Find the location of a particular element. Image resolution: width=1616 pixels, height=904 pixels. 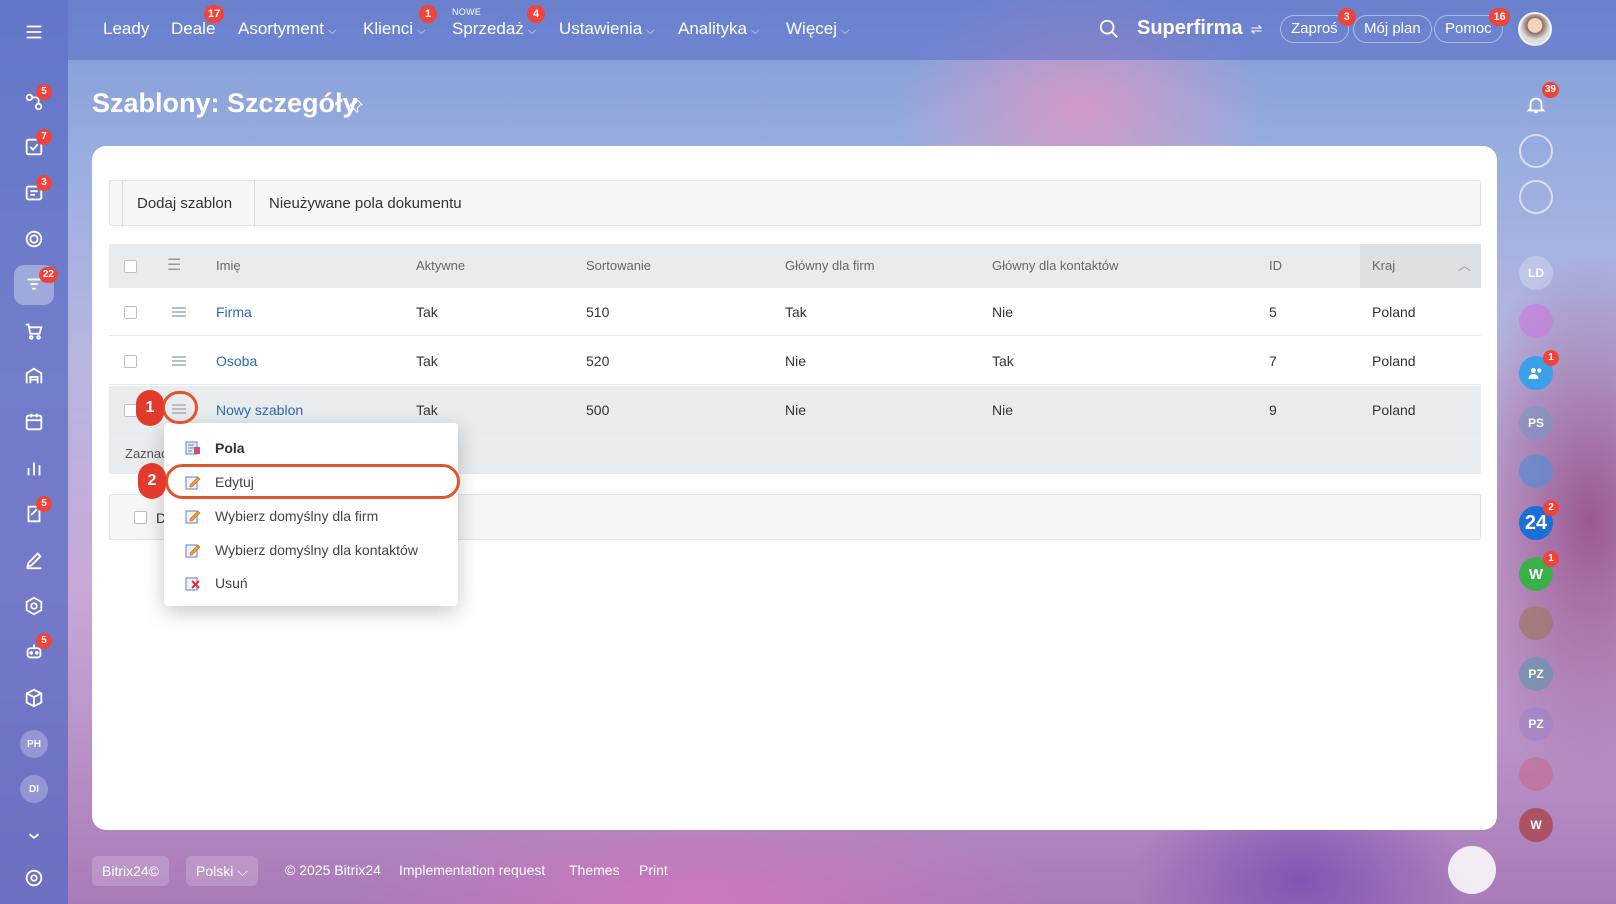

rail-item-ld: LD is located at coordinates (1536, 273).